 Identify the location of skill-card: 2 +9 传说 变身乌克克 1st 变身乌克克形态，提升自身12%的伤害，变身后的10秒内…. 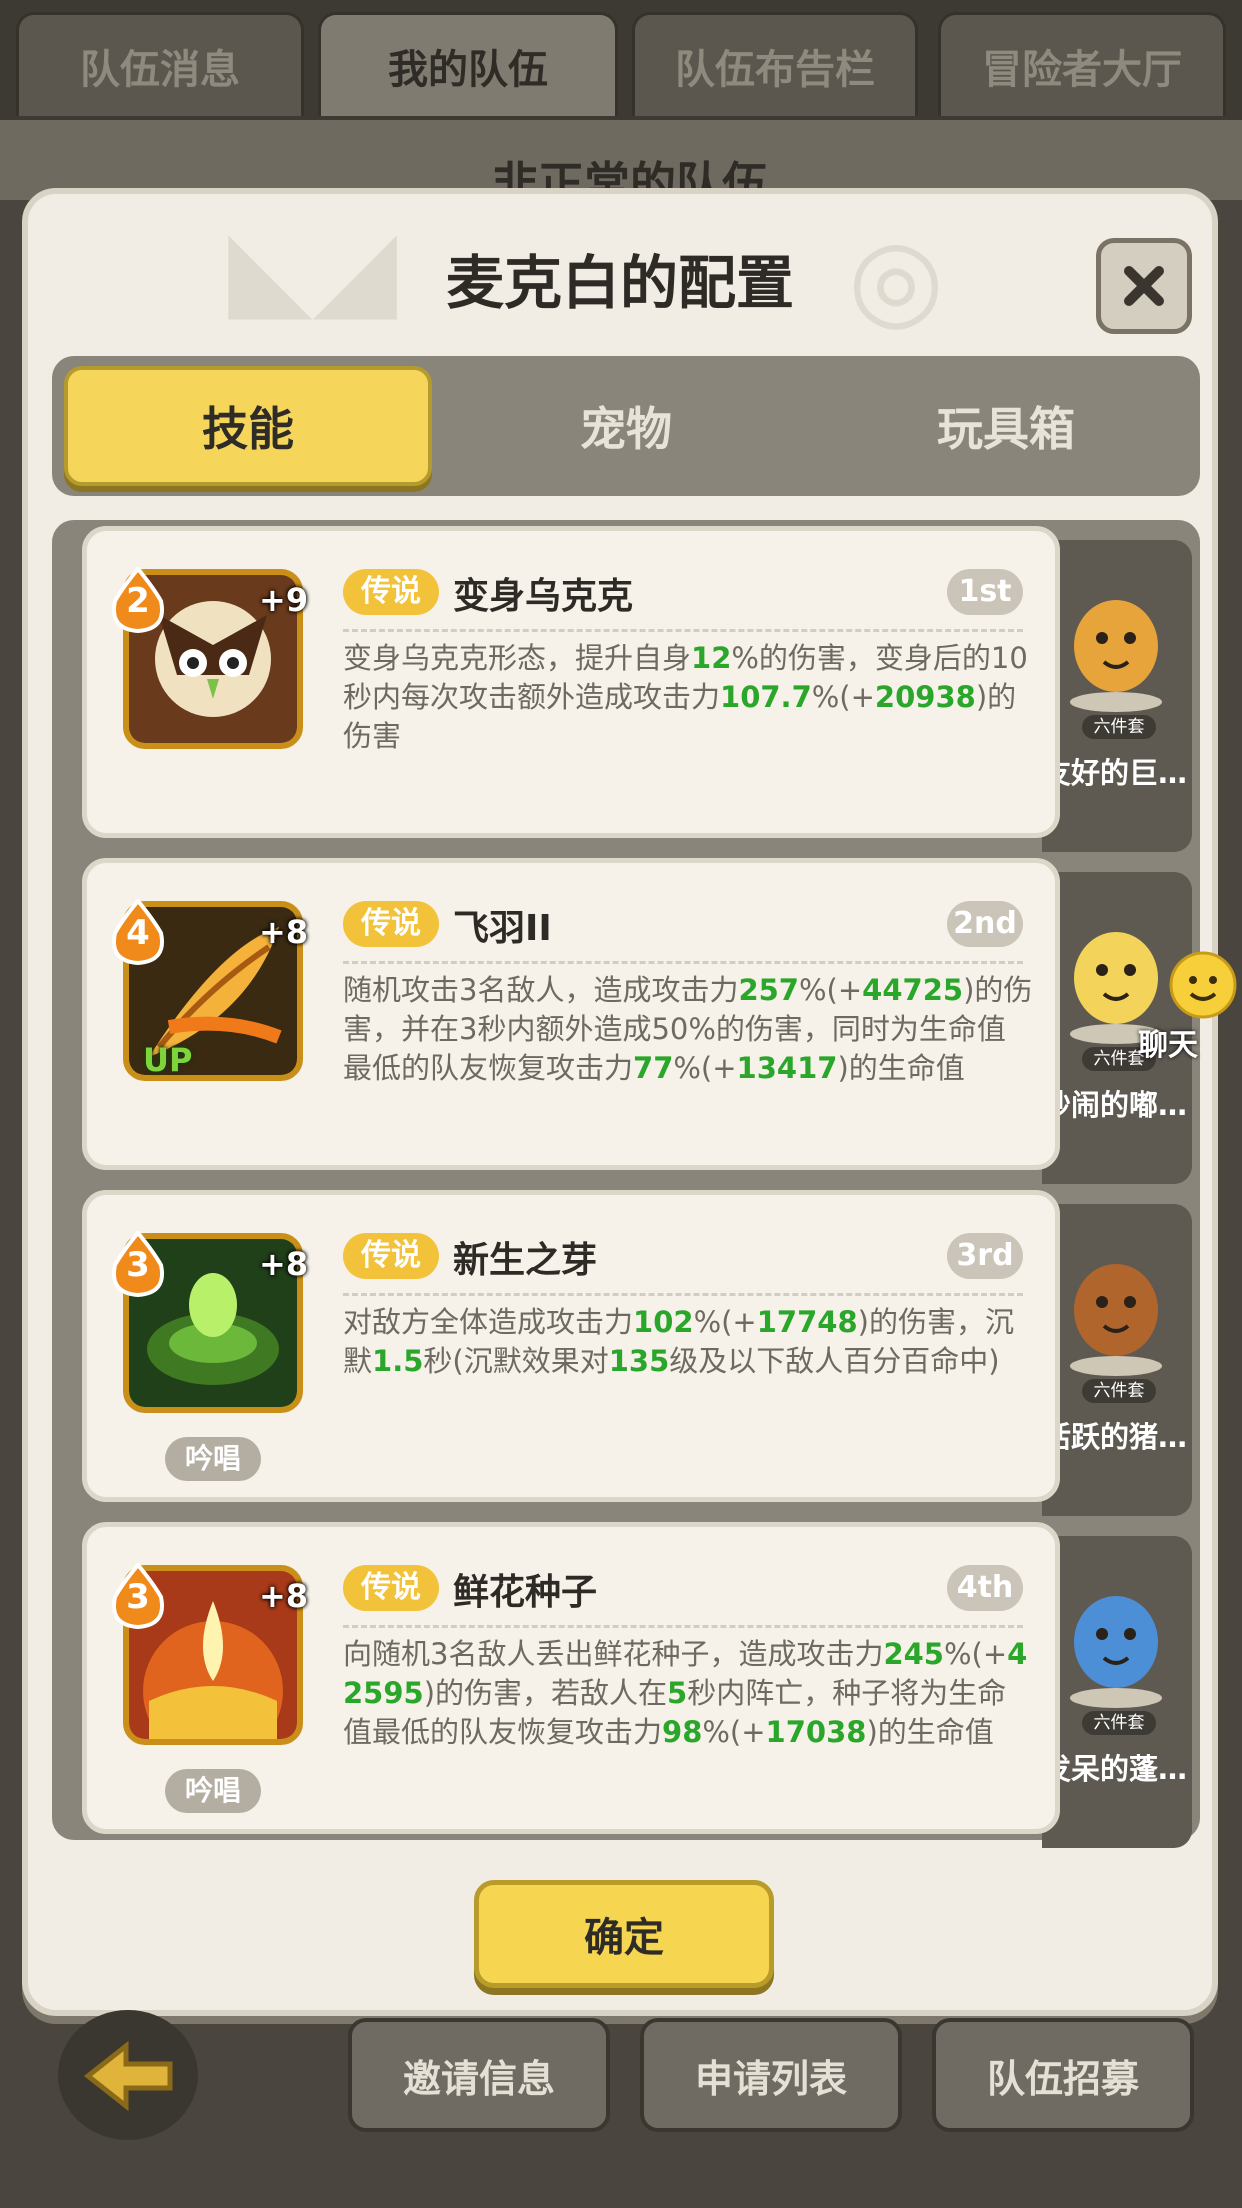
(571, 682).